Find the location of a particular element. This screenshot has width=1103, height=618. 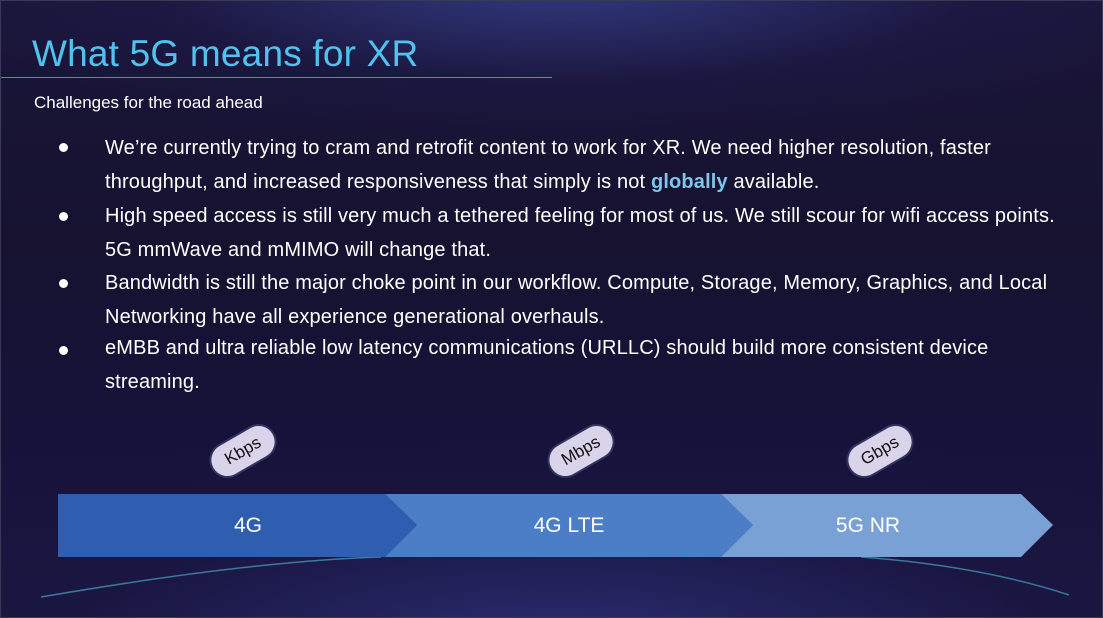

glow-line-left is located at coordinates (211, 577).